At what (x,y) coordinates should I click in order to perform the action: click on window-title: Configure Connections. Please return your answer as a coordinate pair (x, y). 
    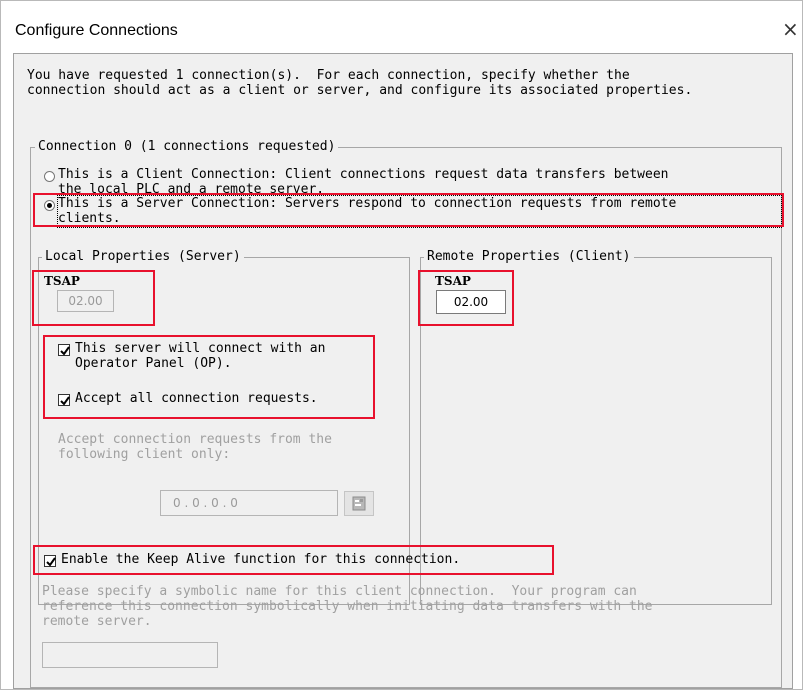
    Looking at the image, I should click on (96, 30).